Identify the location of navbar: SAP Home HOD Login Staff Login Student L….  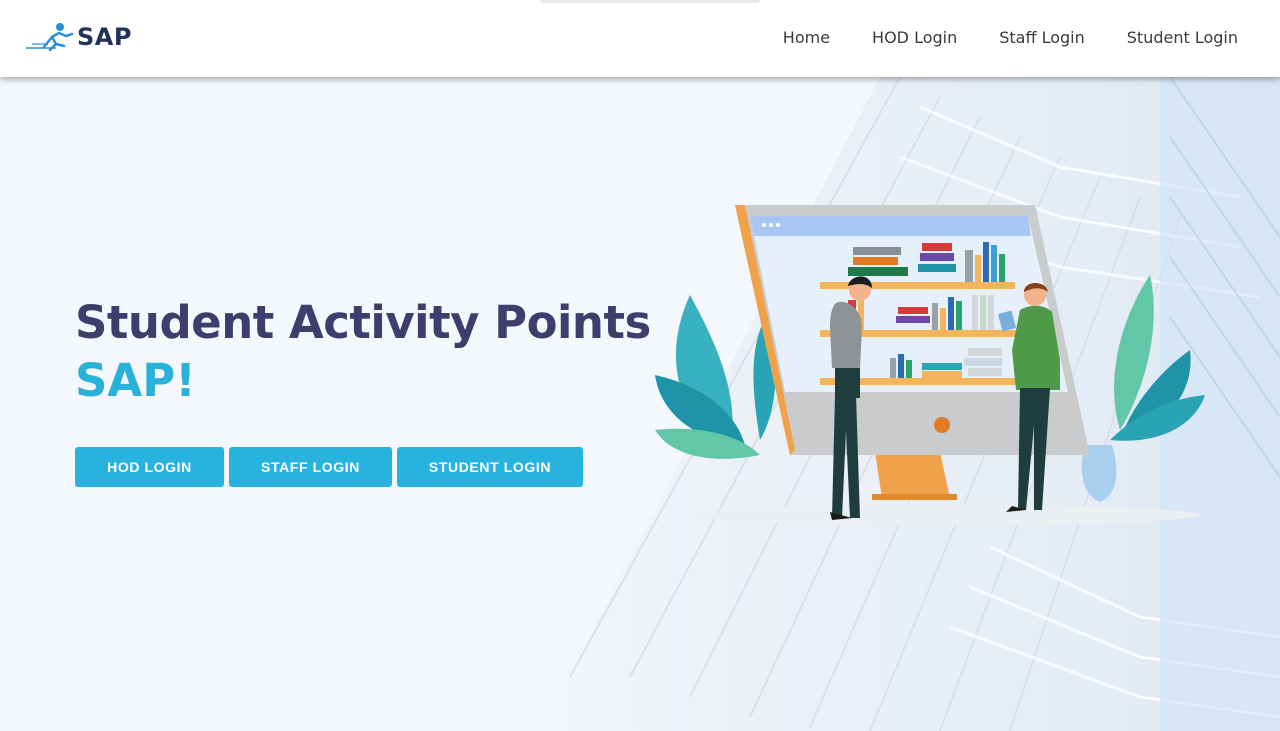
(640, 38).